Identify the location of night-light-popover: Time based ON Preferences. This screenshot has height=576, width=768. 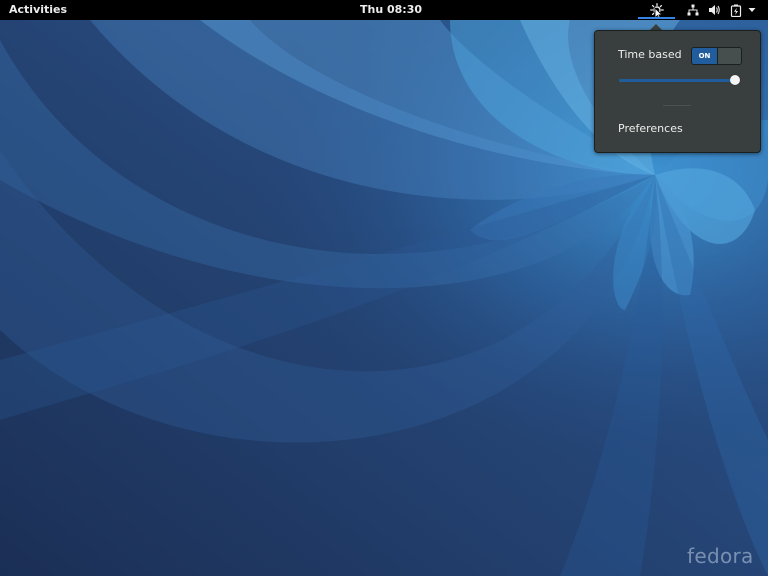
(677, 91).